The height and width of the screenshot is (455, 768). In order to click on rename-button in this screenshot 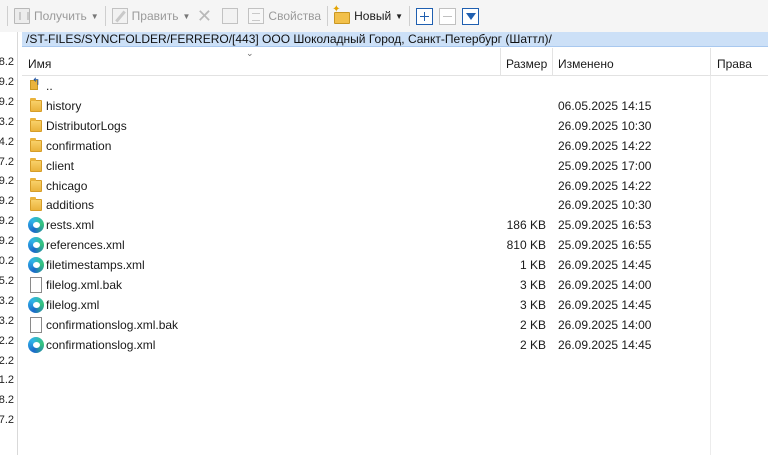, I will do `click(232, 16)`.